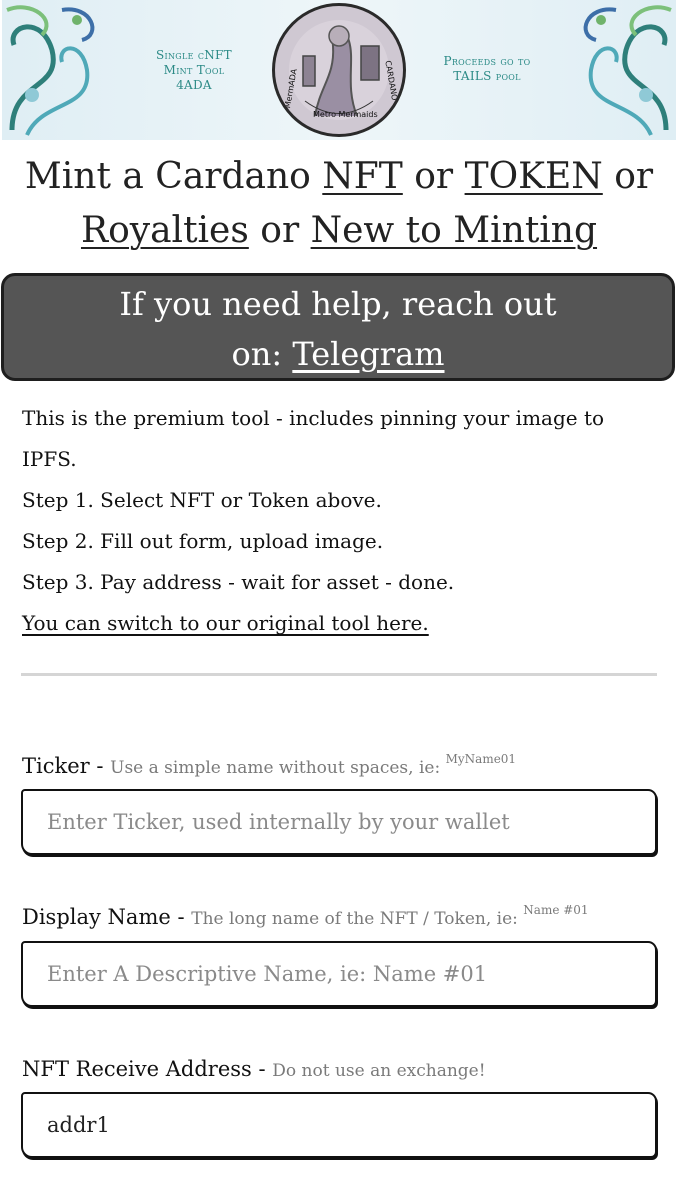 This screenshot has width=678, height=1200. What do you see at coordinates (454, 230) in the screenshot?
I see `new-to-minting-link: New to Minting` at bounding box center [454, 230].